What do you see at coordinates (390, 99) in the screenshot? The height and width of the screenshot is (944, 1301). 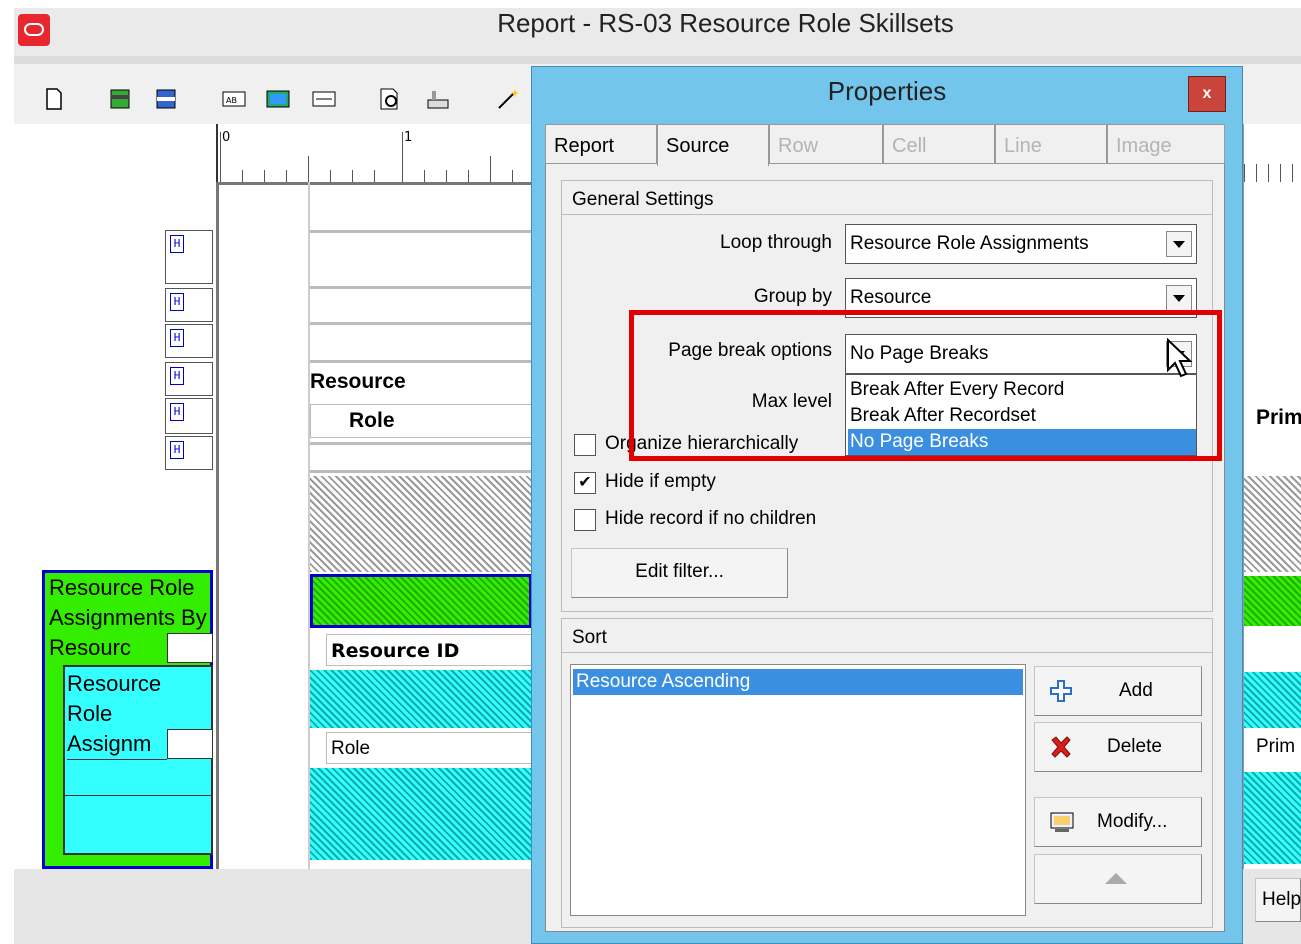 I see `print-preview-icon` at bounding box center [390, 99].